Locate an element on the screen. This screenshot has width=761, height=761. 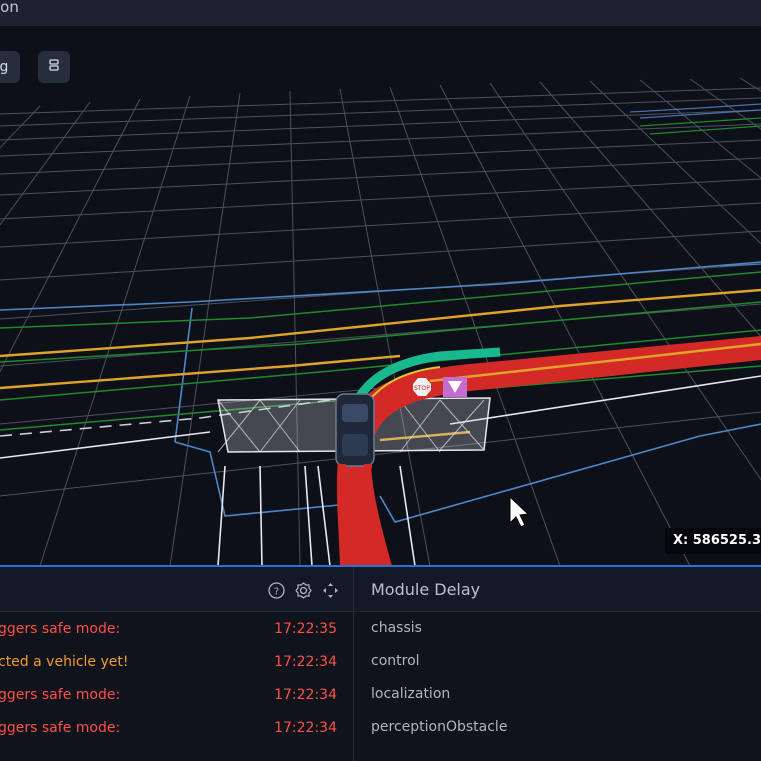
title-bar: ion is located at coordinates (380, 13).